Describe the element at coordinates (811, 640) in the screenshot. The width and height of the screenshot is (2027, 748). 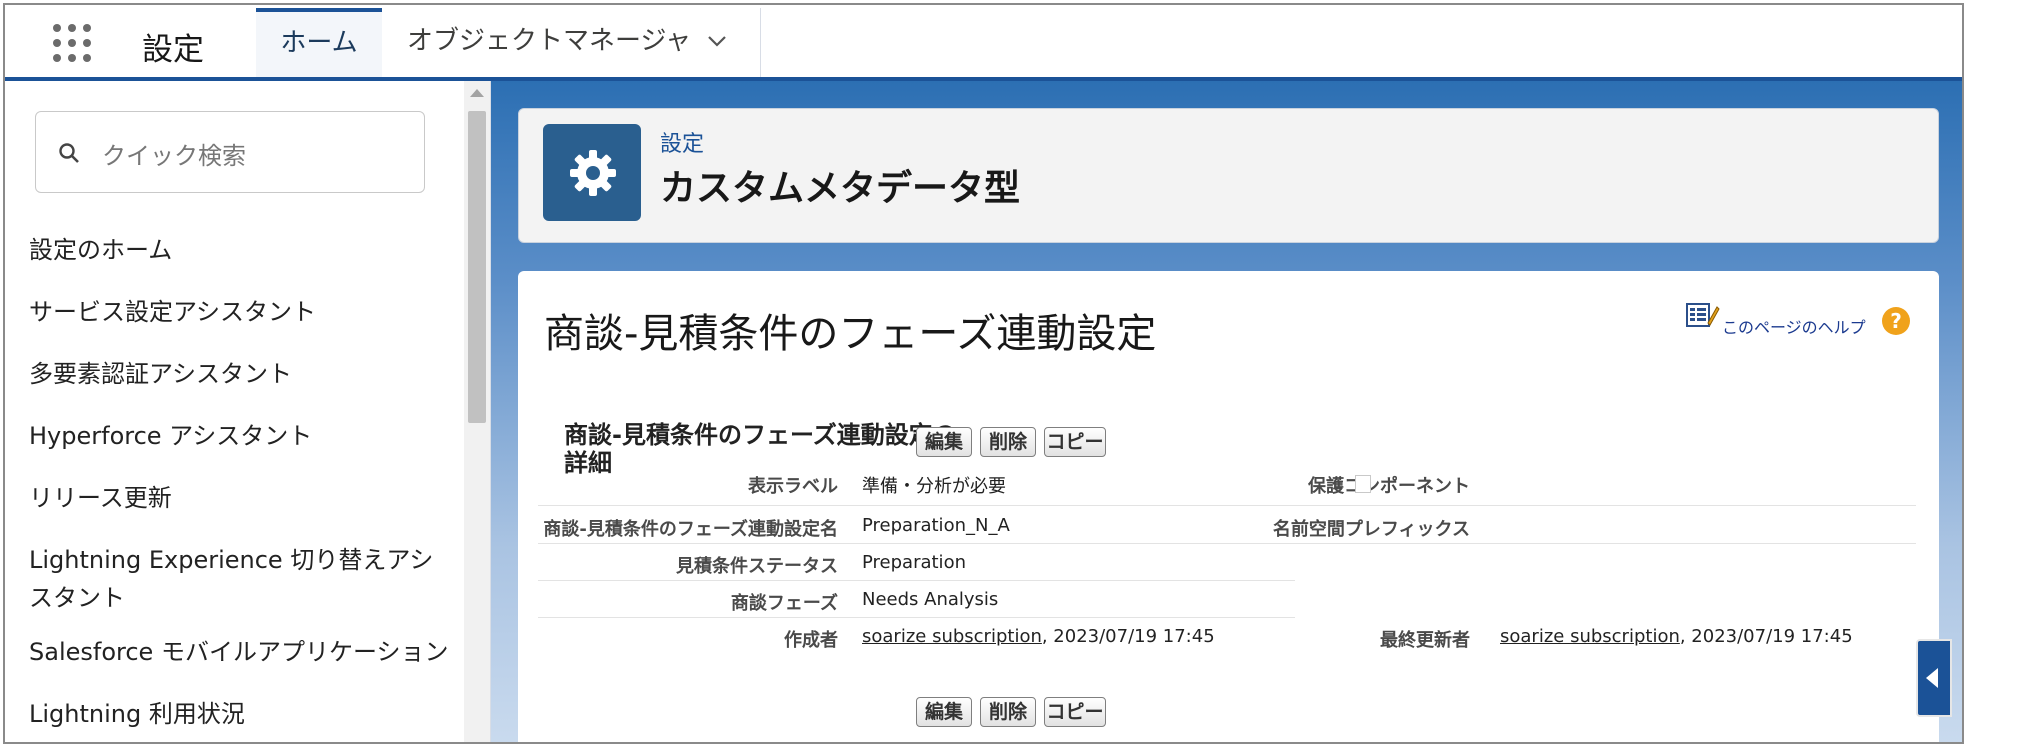
I see `field-label-created-by: 作成者` at that location.